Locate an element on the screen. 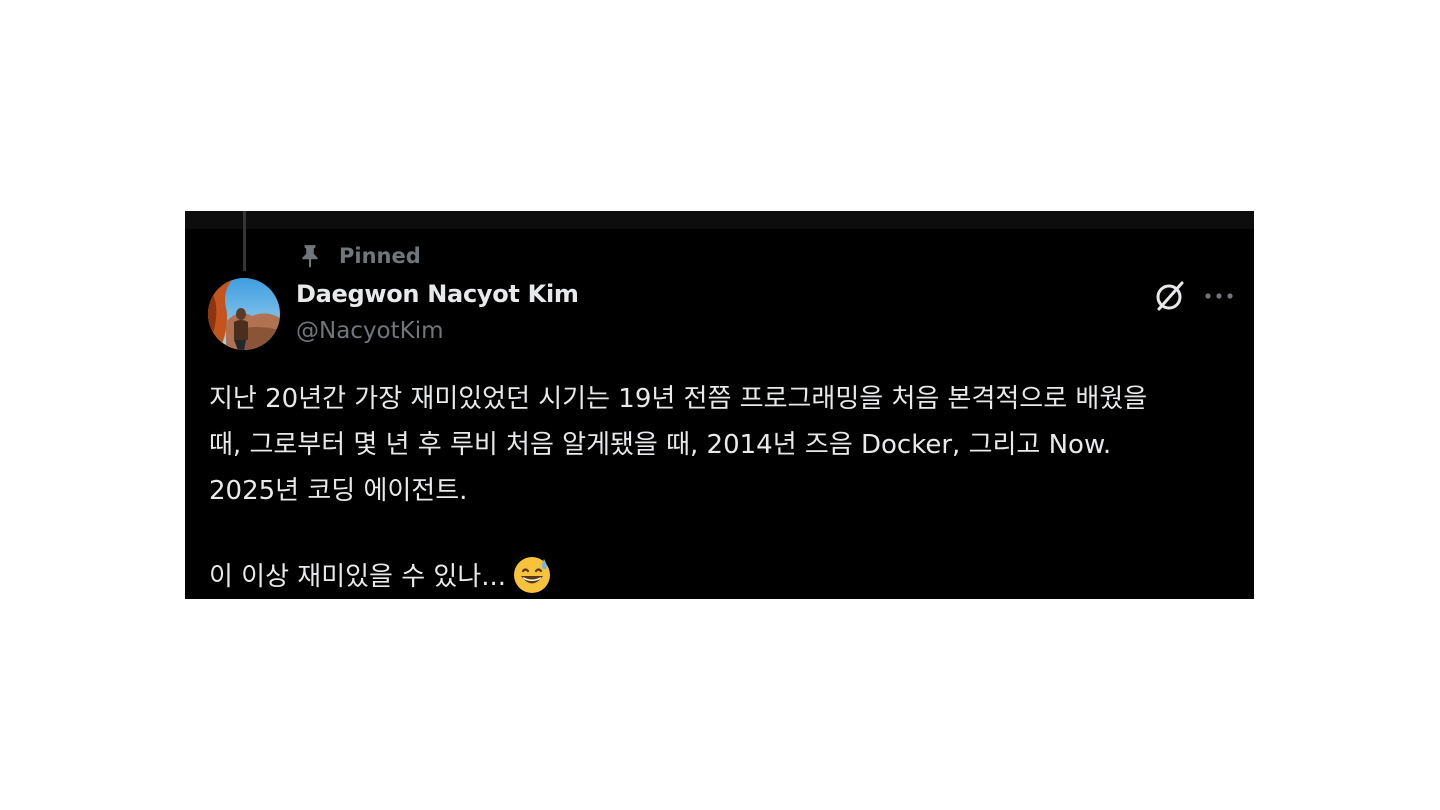 Image resolution: width=1440 pixels, height=810 pixels. avatar-photo is located at coordinates (244, 314).